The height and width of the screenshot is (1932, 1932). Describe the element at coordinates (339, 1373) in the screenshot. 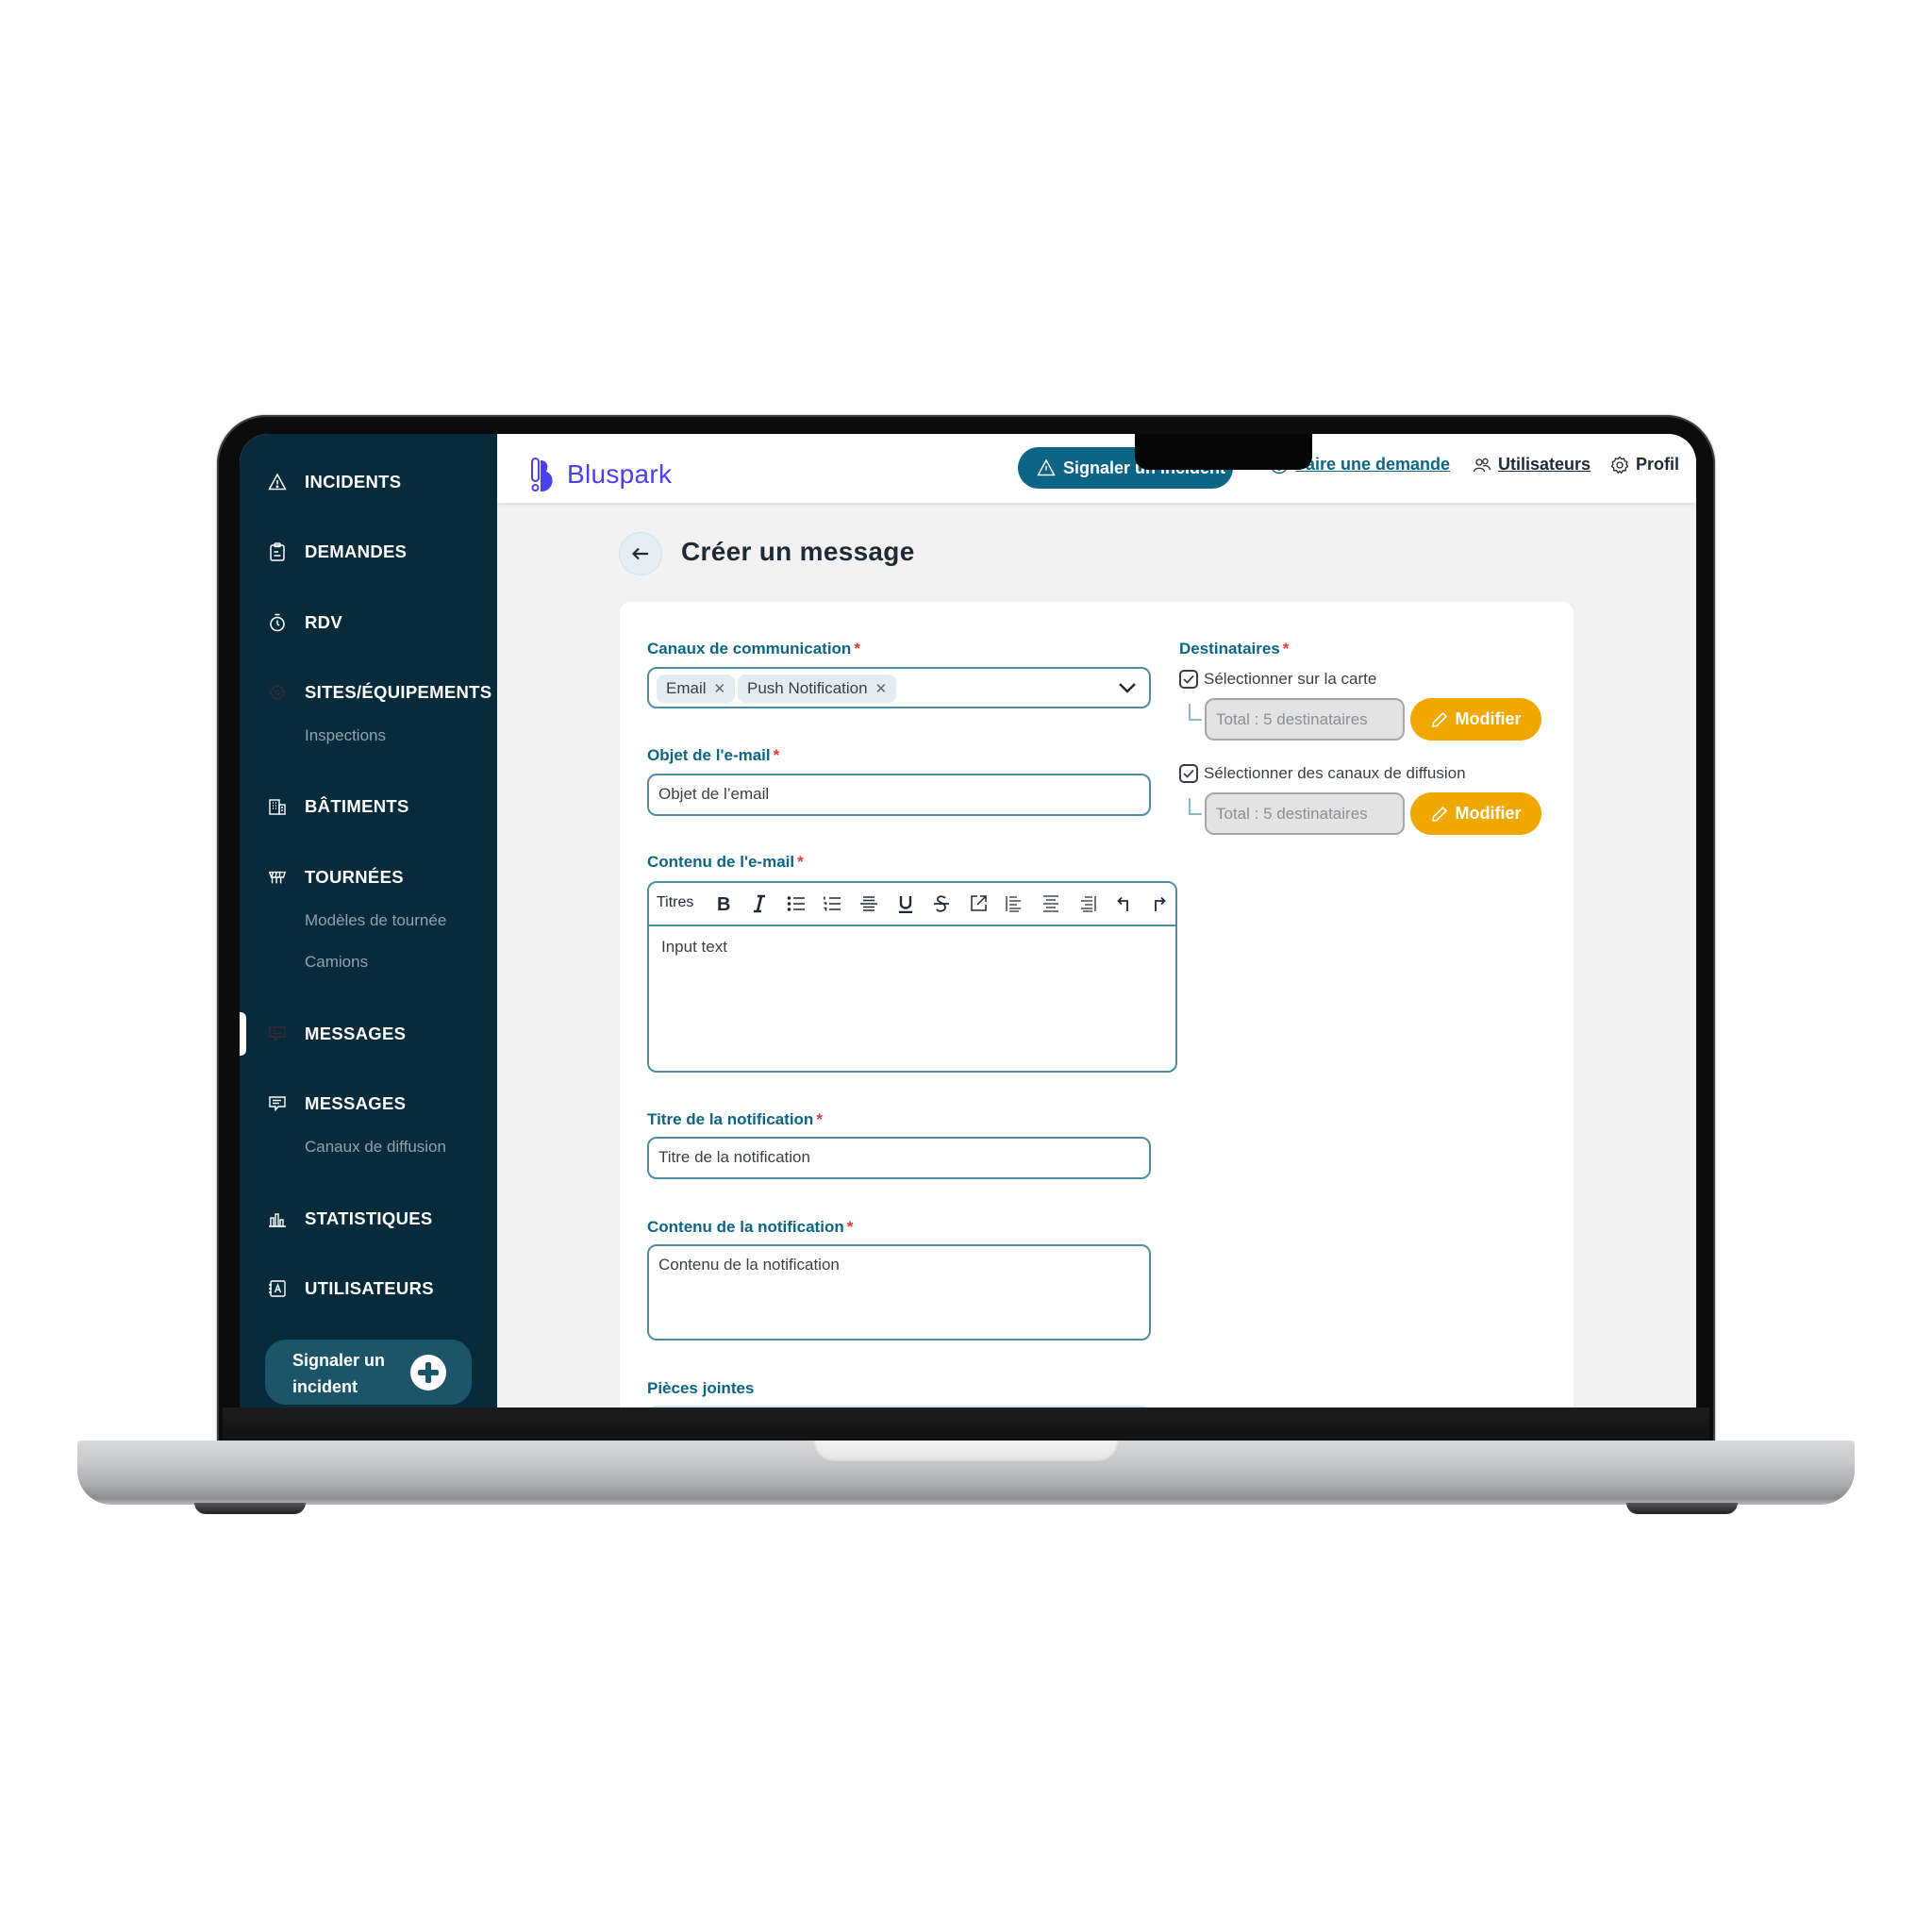

I see `report-incident-label: Signaler un incident` at that location.